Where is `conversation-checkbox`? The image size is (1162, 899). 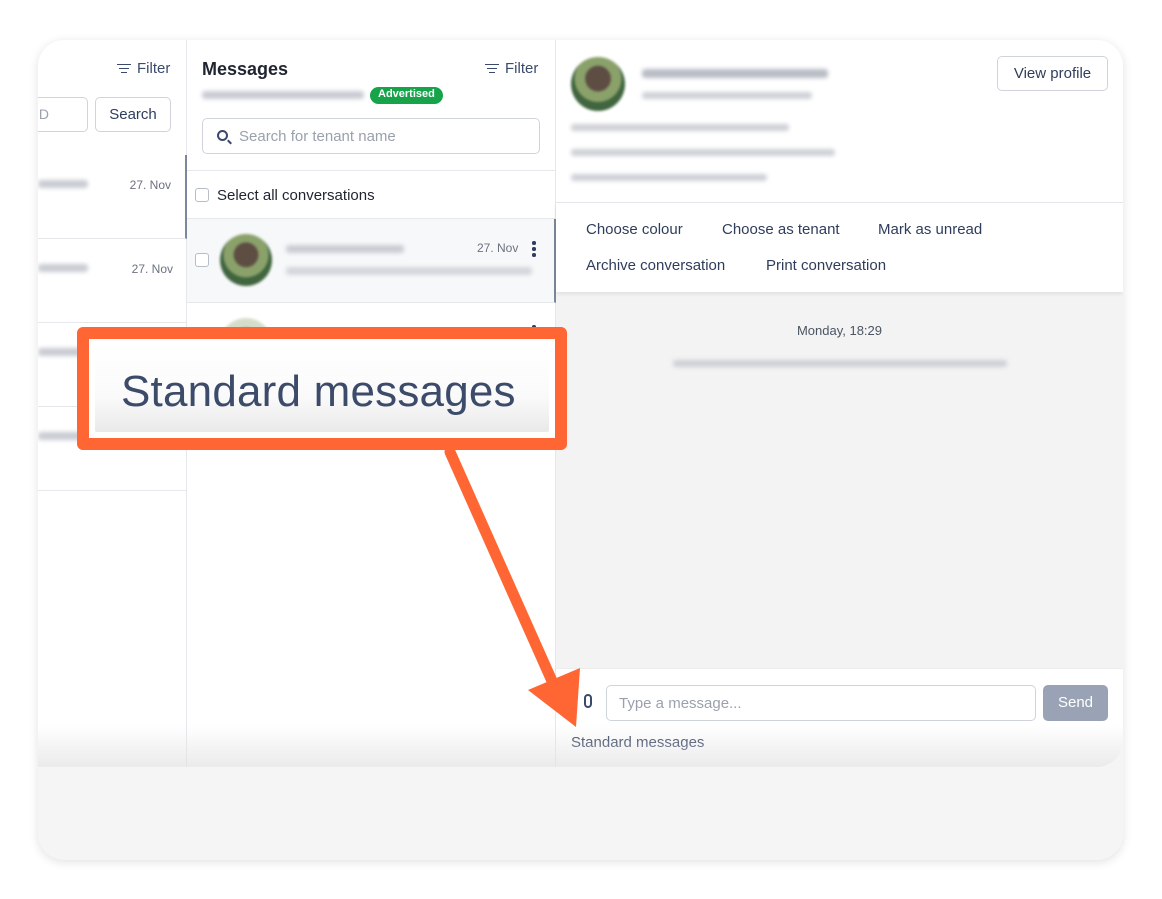 conversation-checkbox is located at coordinates (202, 260).